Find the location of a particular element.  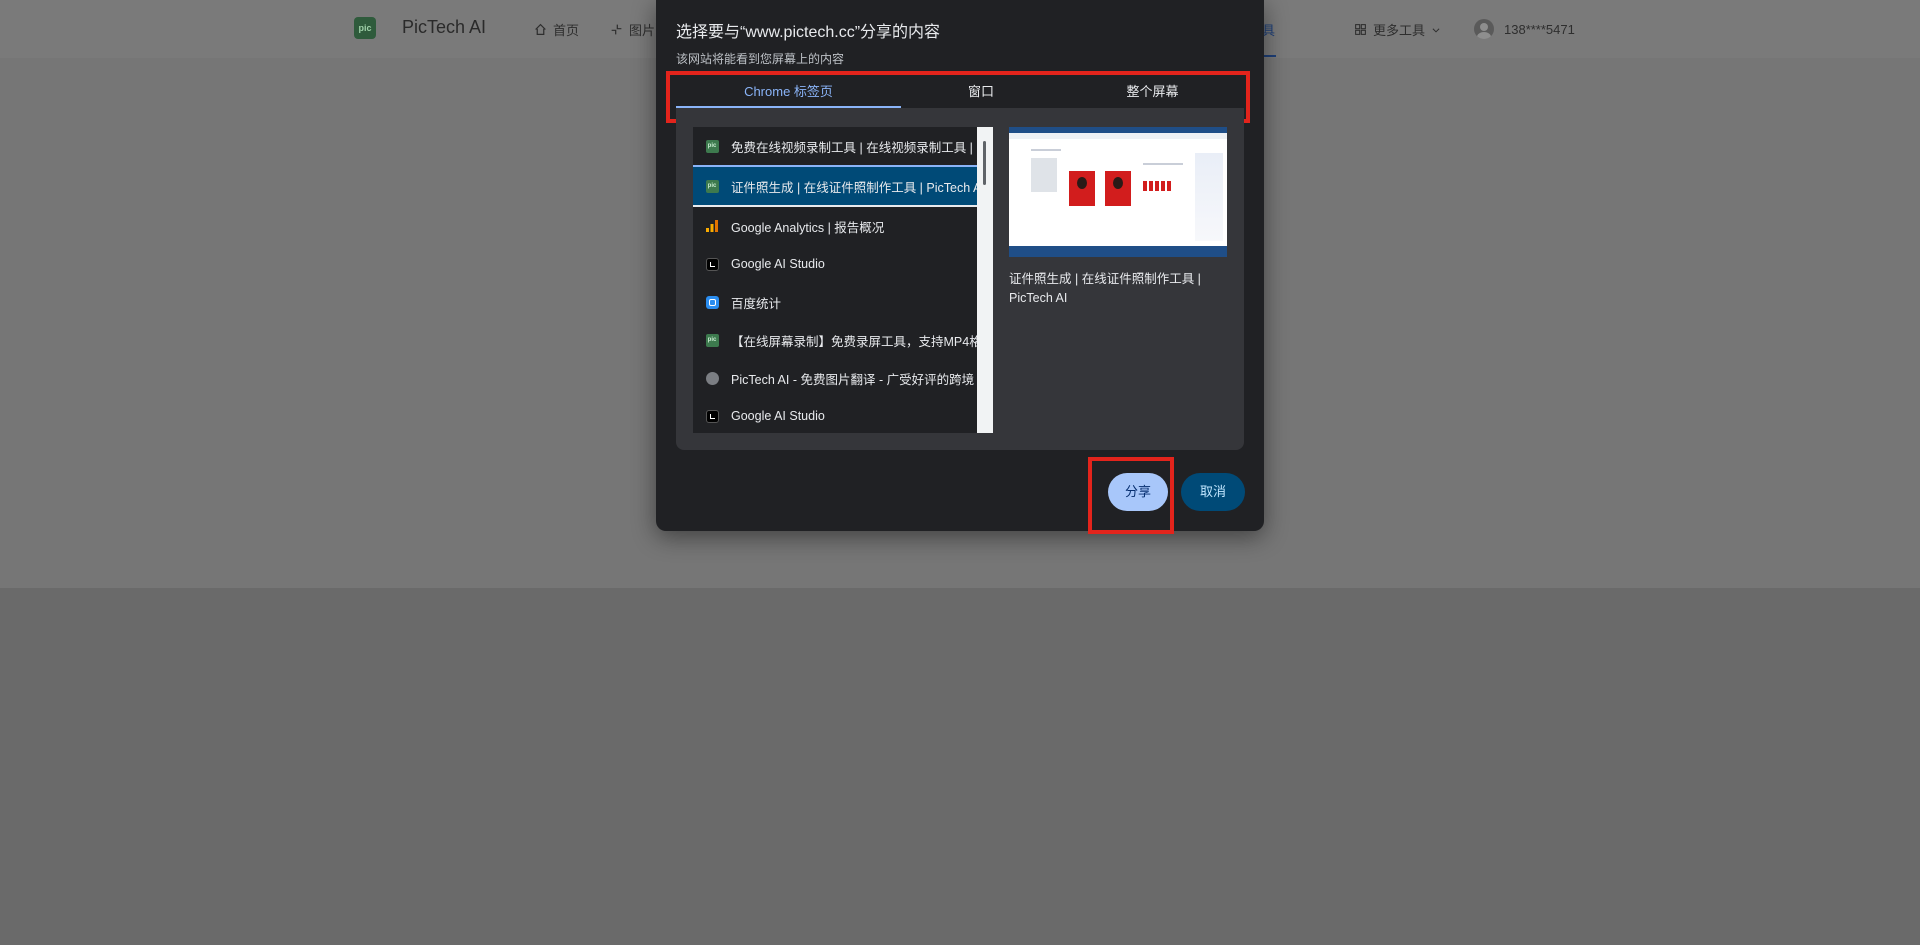

list-item-label: 免费在线视频录制工具 | 在线视频录制工具 | PicTech AI is located at coordinates (854, 147).